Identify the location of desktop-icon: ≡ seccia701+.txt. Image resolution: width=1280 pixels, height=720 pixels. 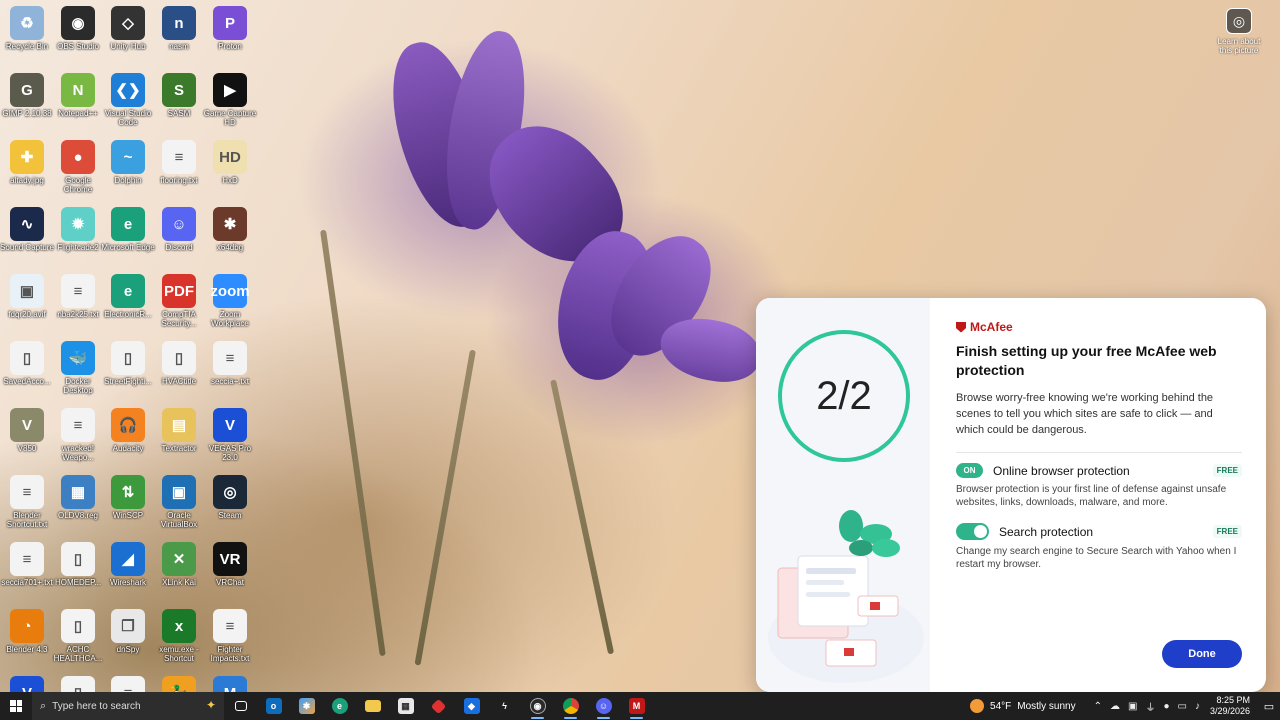
(27, 562).